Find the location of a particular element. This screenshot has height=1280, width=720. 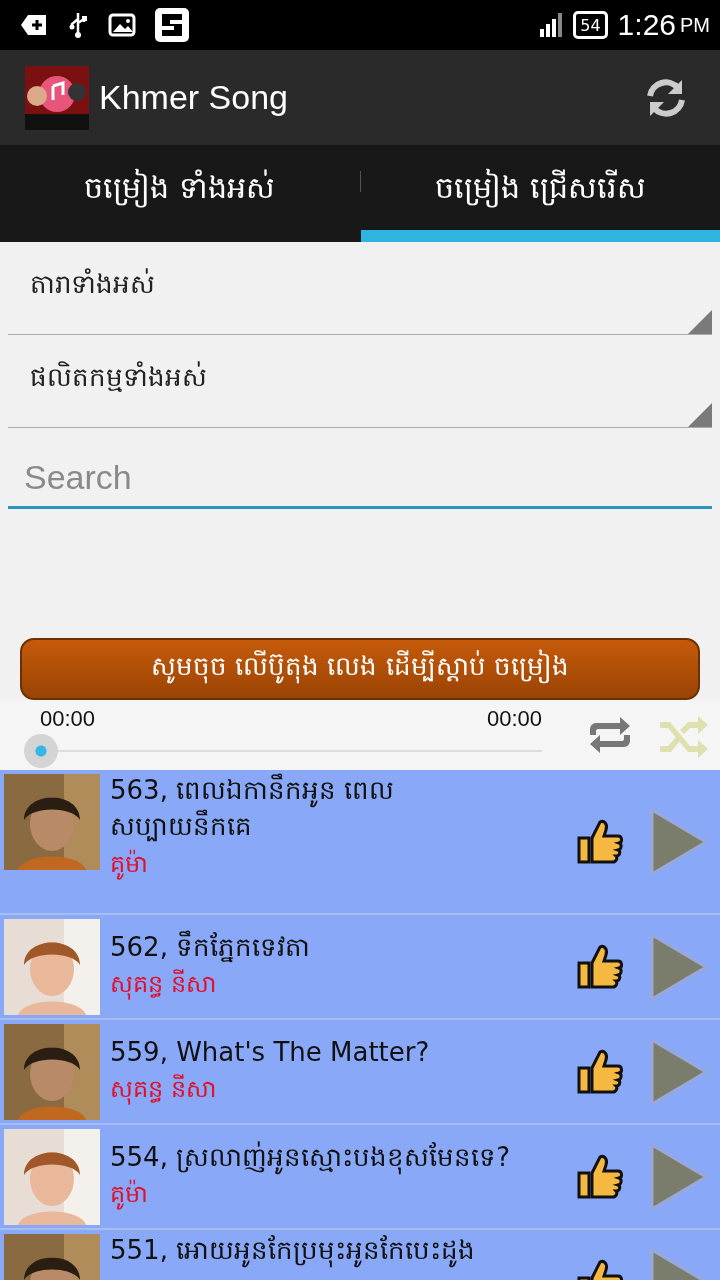

search-field: Search is located at coordinates (360, 478).